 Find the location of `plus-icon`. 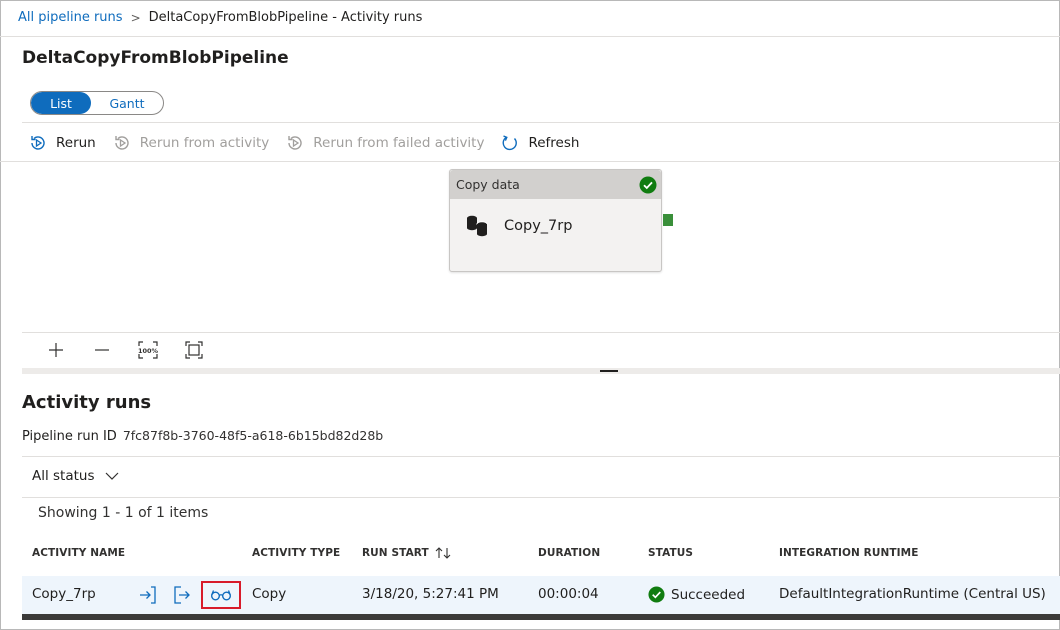

plus-icon is located at coordinates (56, 350).